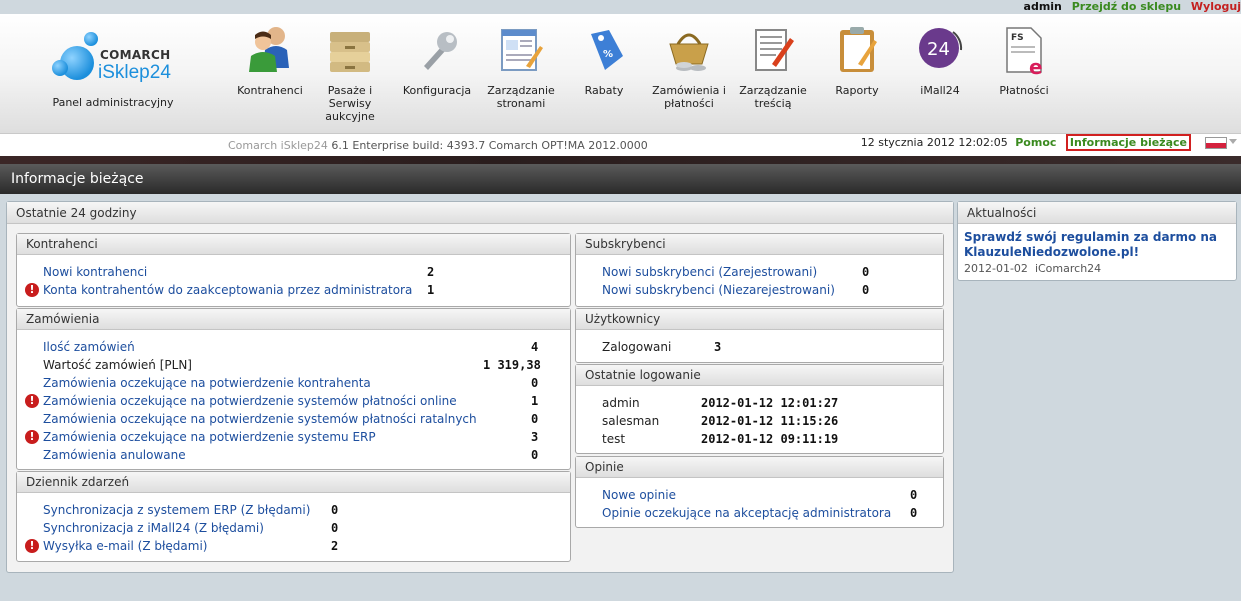 The width and height of the screenshot is (1241, 601). What do you see at coordinates (1036, 65) in the screenshot?
I see `svg-text: e` at bounding box center [1036, 65].